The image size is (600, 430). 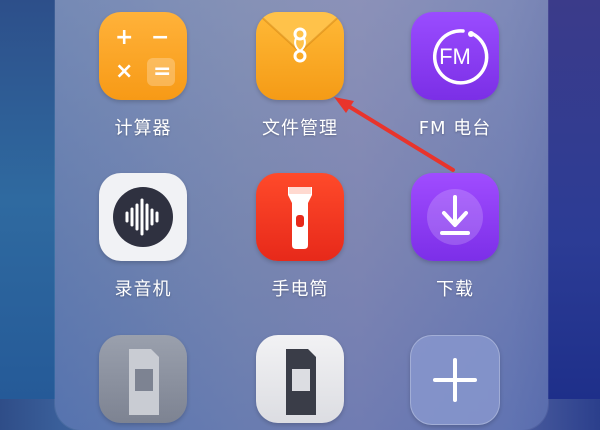 What do you see at coordinates (394, 134) in the screenshot?
I see `annotation-arrow` at bounding box center [394, 134].